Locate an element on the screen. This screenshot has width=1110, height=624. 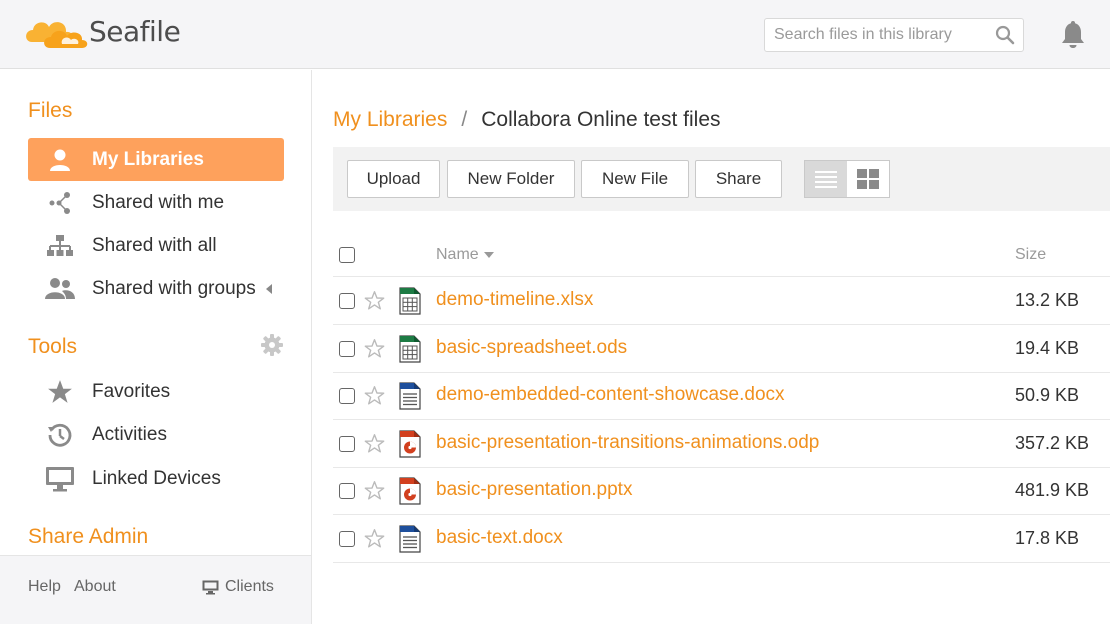
breadcrumb-my-libraries: My Libraries is located at coordinates (390, 120).